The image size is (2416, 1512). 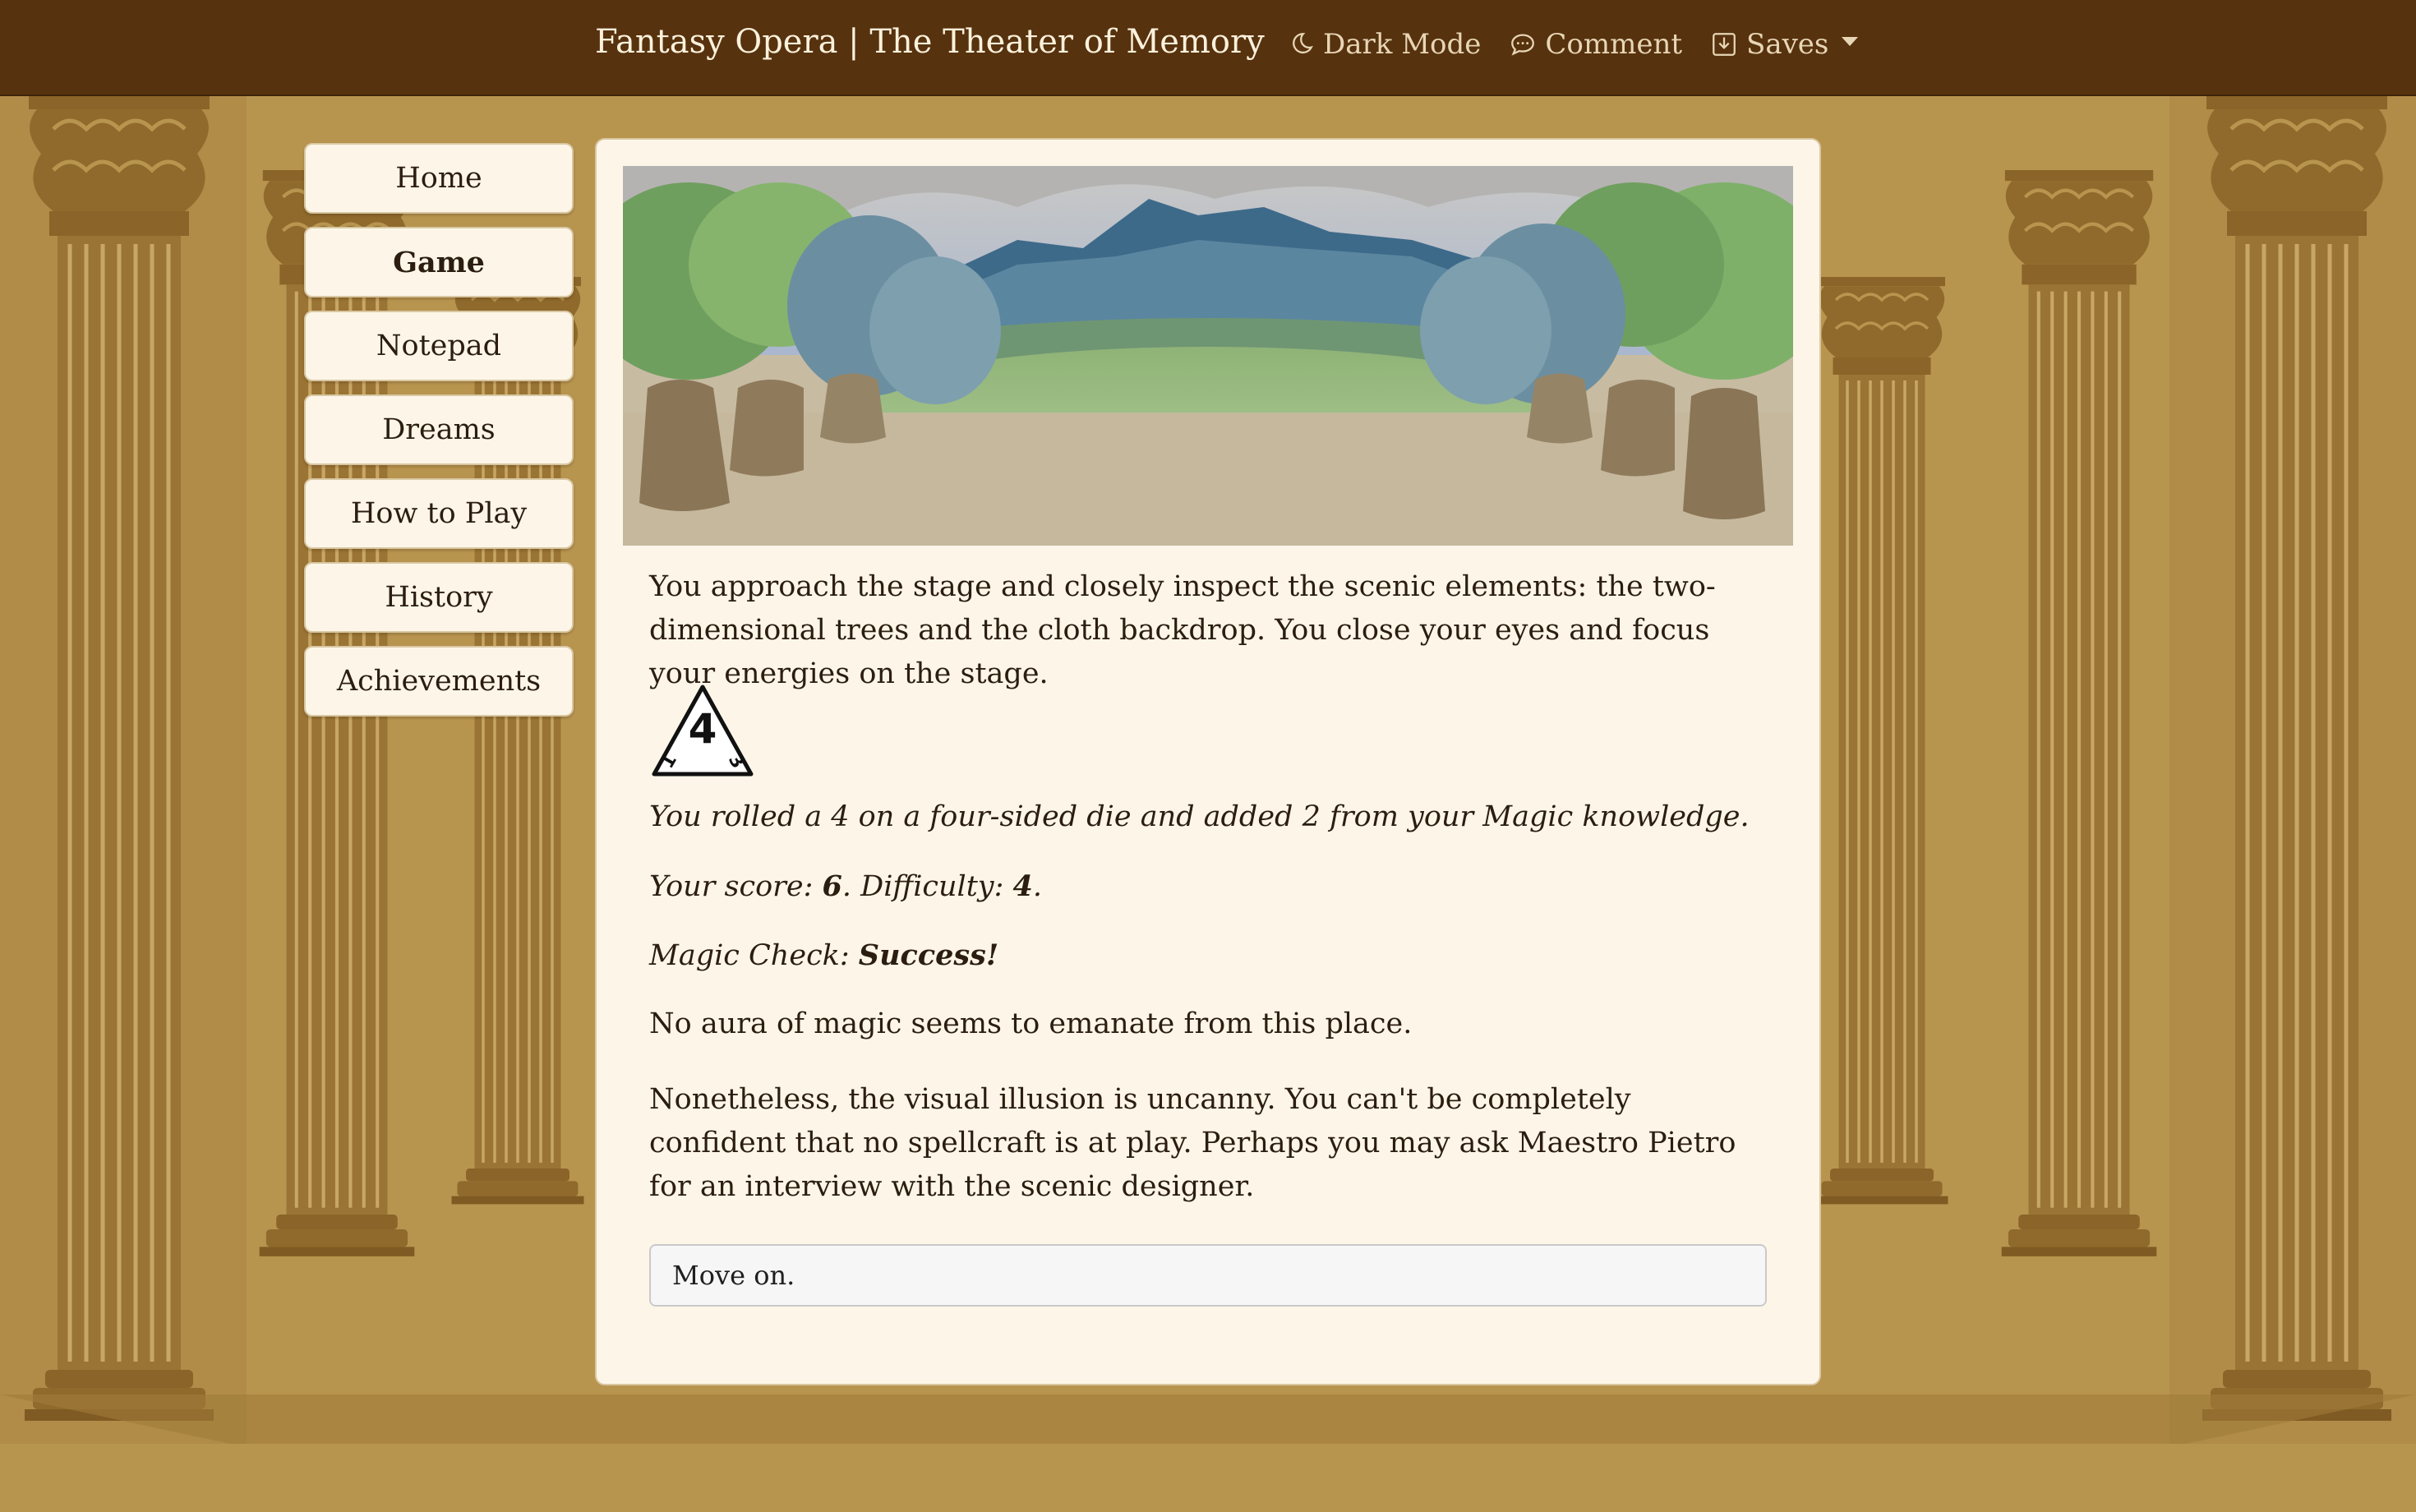 What do you see at coordinates (439, 346) in the screenshot?
I see `sidebar-item-notepad: Notepad` at bounding box center [439, 346].